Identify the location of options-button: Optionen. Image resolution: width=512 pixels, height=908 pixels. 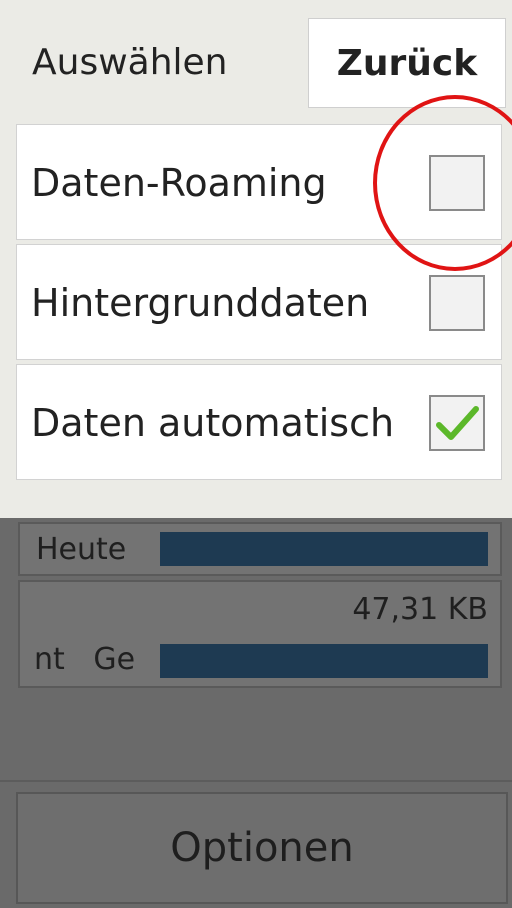
(262, 848).